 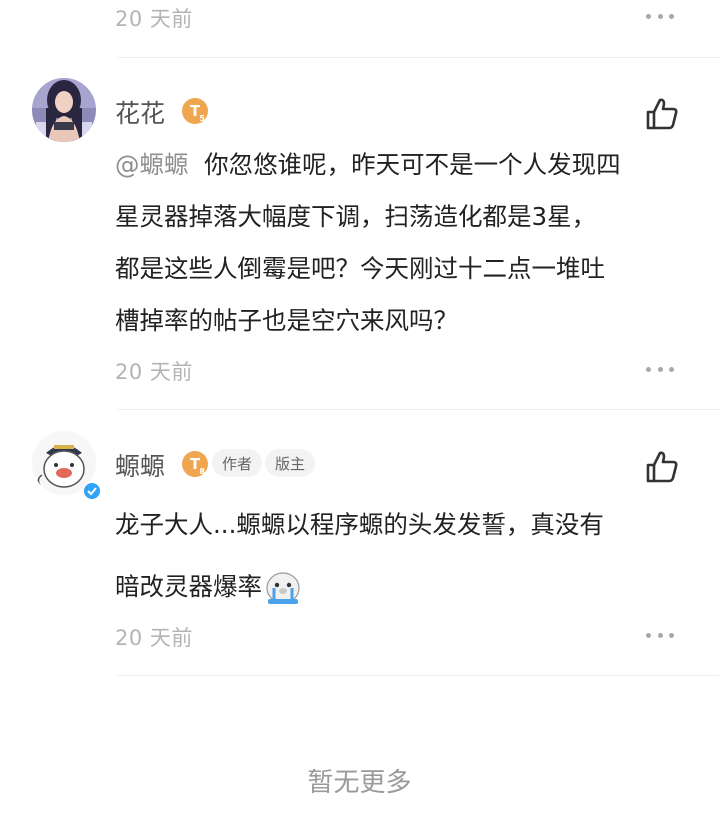 What do you see at coordinates (359, 783) in the screenshot?
I see `no-more-label: 暂无更多` at bounding box center [359, 783].